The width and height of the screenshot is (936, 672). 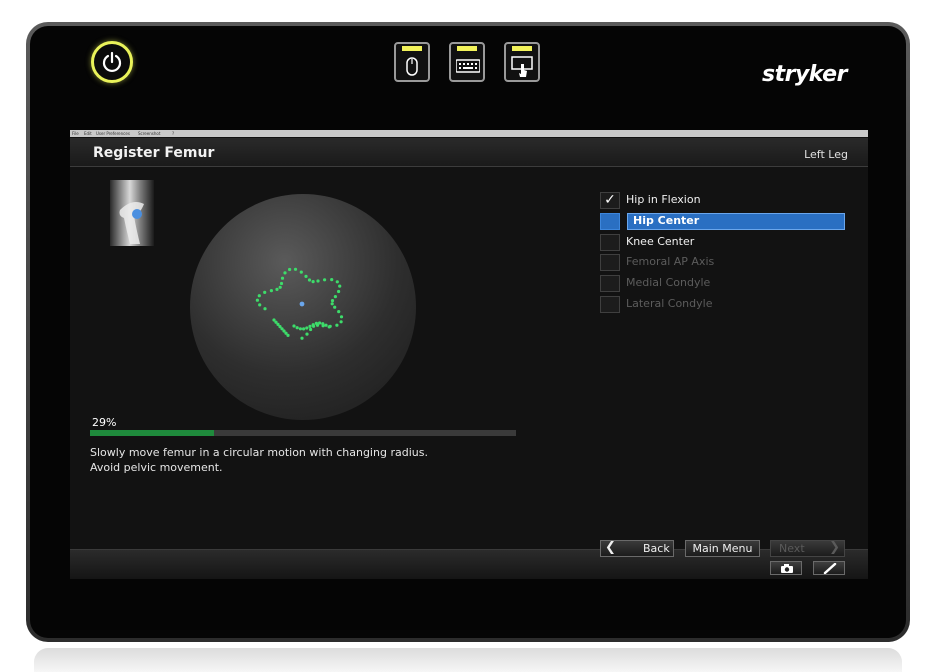 I want to click on progress-label: 29%, so click(x=104, y=422).